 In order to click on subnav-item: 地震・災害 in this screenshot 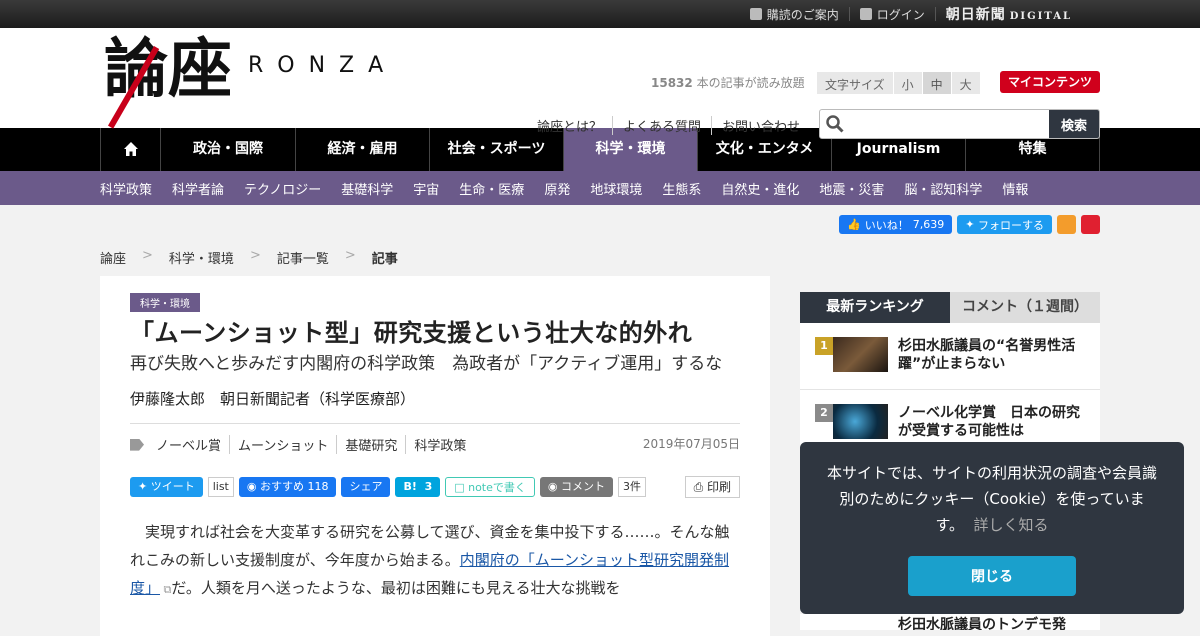, I will do `click(851, 188)`.